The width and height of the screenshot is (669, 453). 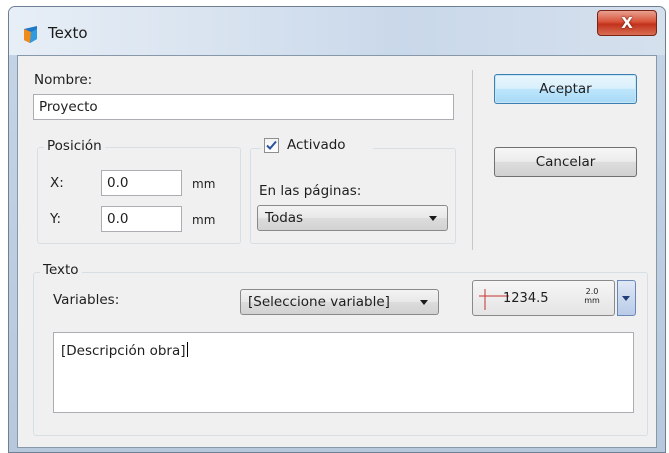 I want to click on x-label: X:, so click(x=57, y=183).